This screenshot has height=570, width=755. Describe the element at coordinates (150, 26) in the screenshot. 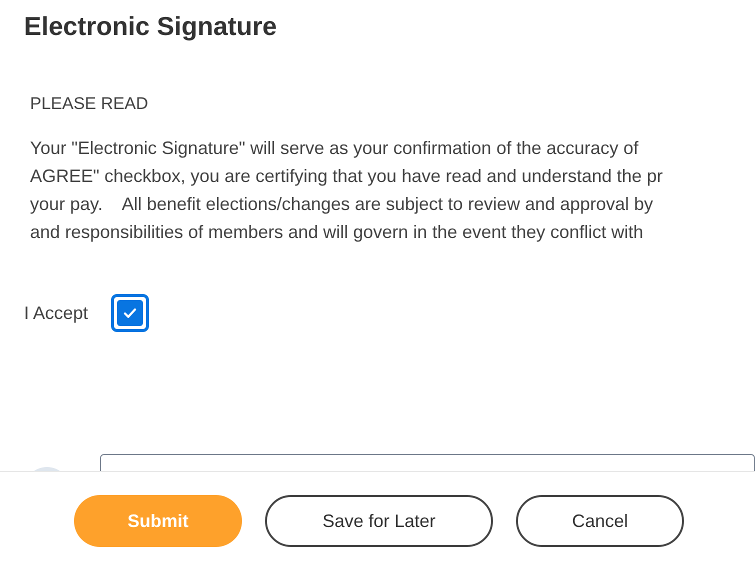

I see `page-title: Electronic Signature` at that location.